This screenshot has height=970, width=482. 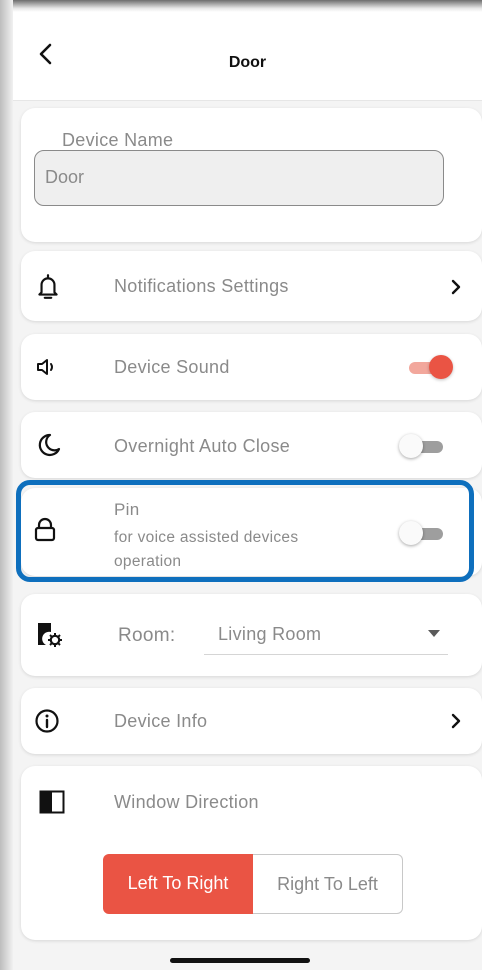 I want to click on notifications-settings-label: Notifications Settings, so click(x=201, y=286).